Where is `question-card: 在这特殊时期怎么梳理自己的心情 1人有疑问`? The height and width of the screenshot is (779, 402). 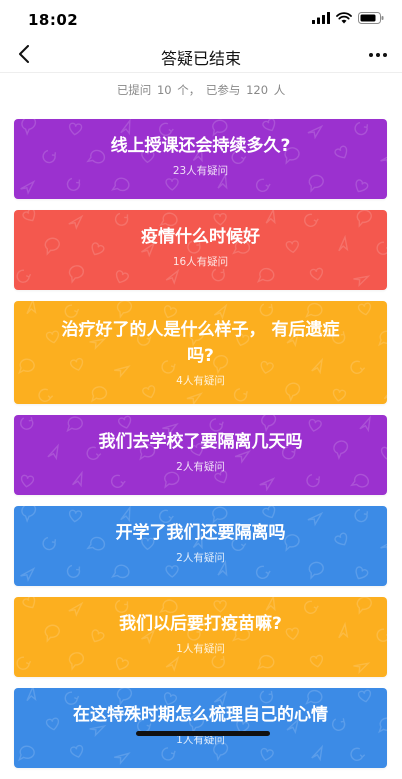 question-card: 在这特殊时期怎么梳理自己的心情 1人有疑问 is located at coordinates (200, 728).